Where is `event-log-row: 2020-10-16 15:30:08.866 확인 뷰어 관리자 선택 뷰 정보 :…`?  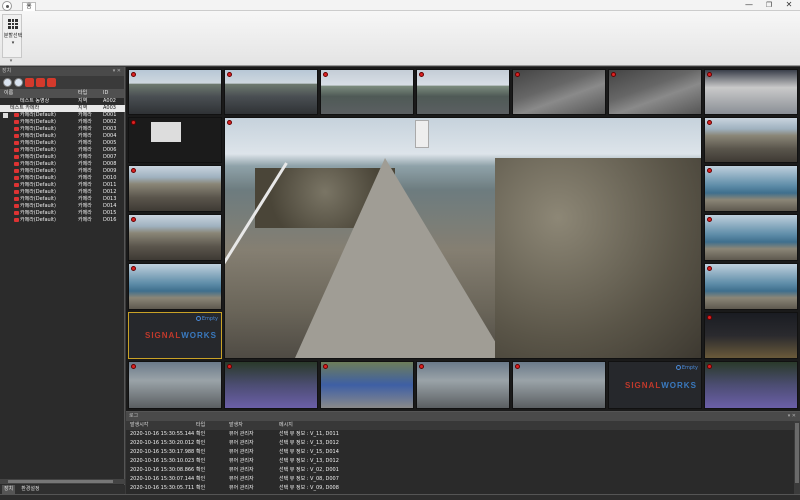 event-log-row: 2020-10-16 15:30:08.866 확인 뷰어 관리자 선택 뷰 정보 :… is located at coordinates (463, 470).